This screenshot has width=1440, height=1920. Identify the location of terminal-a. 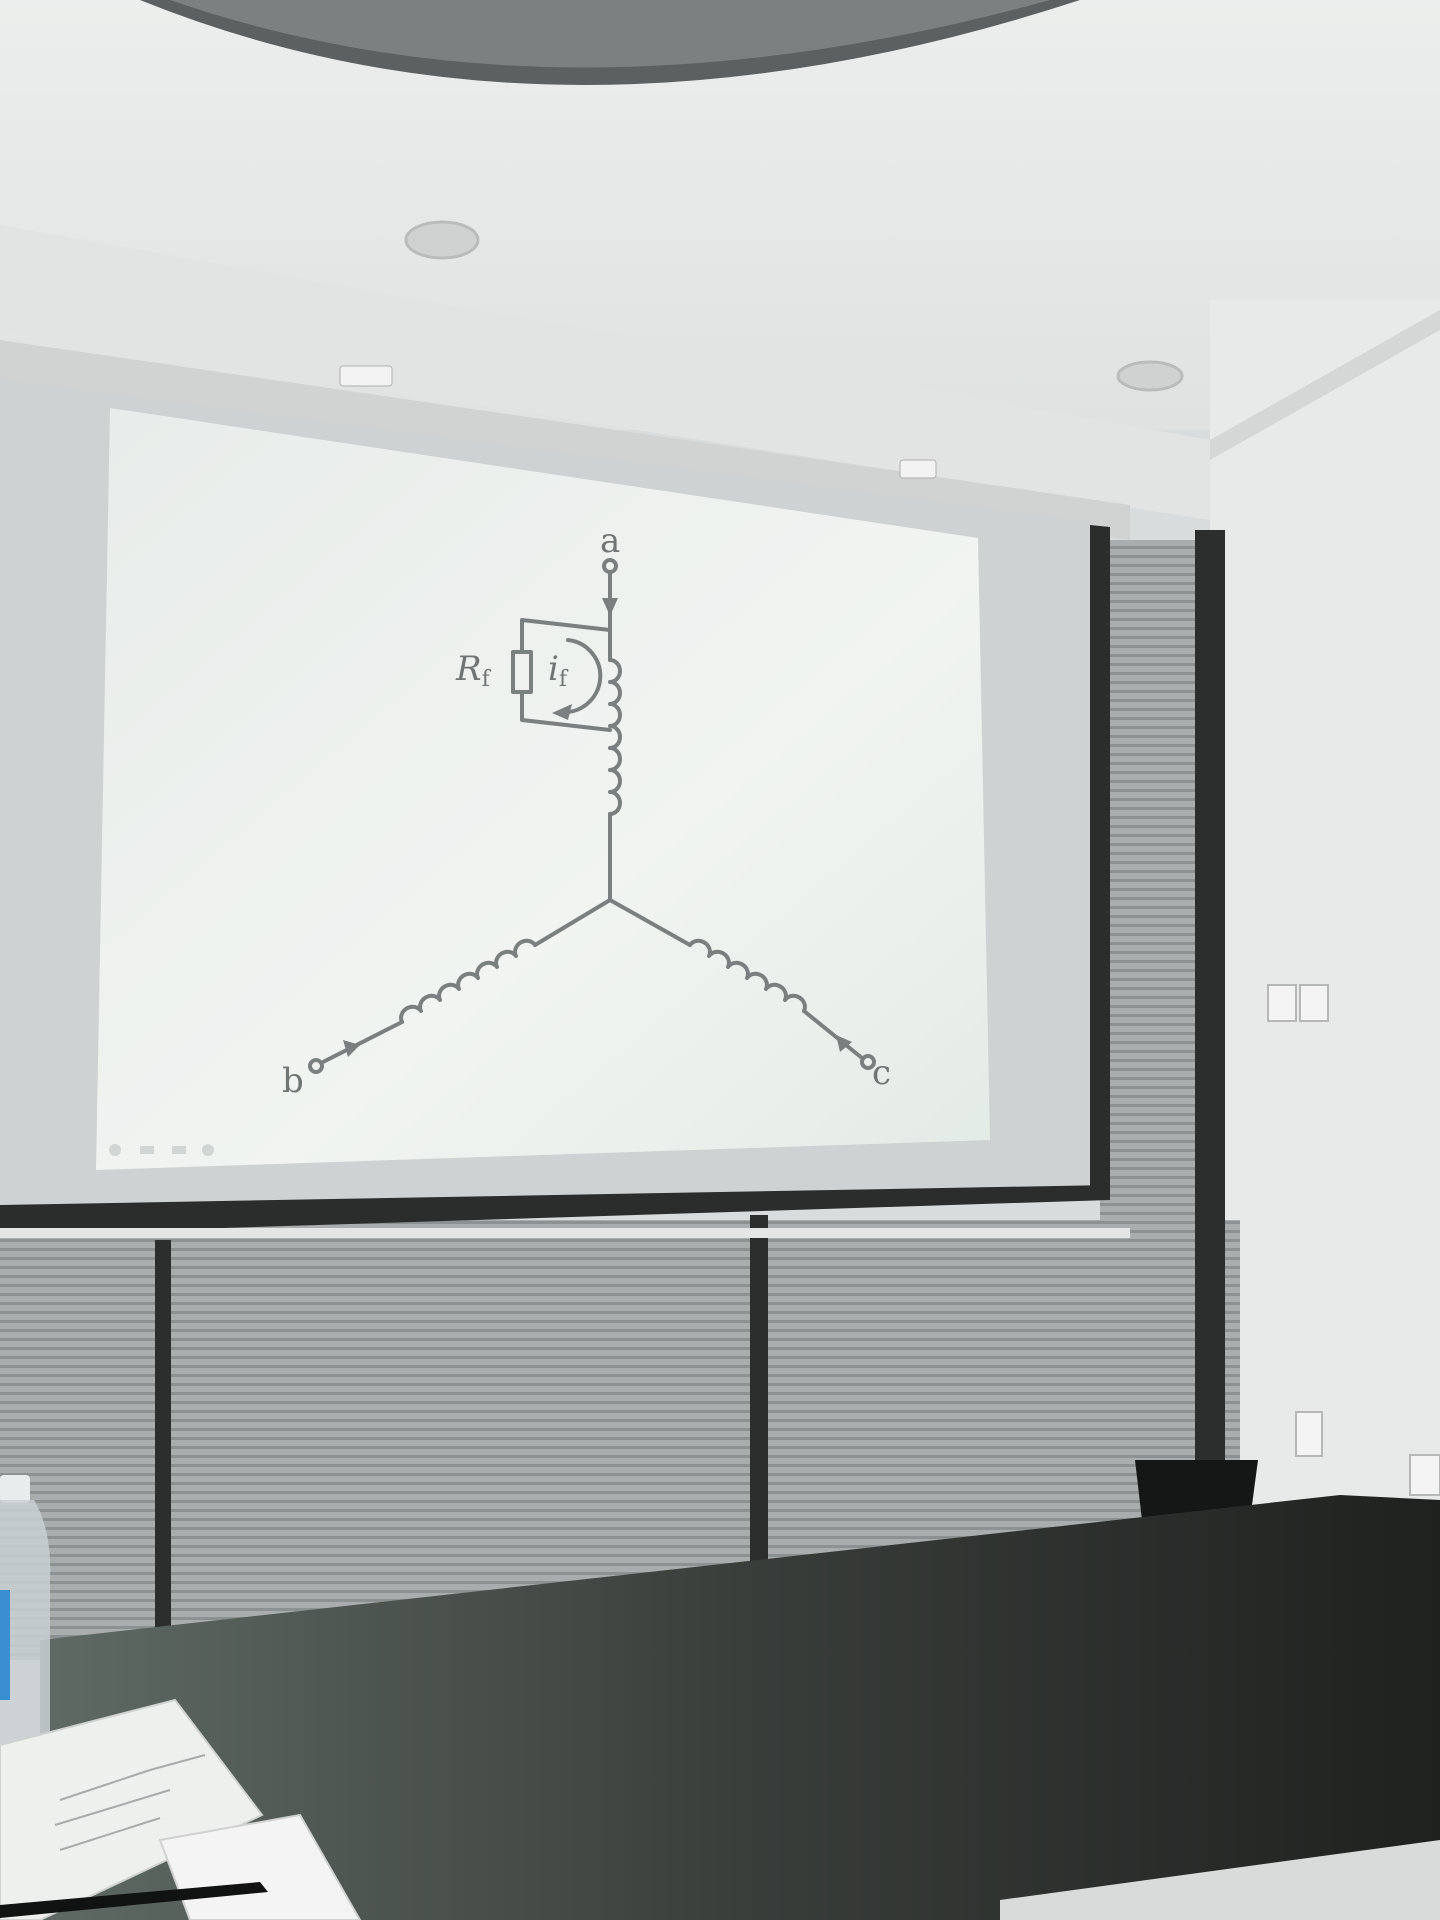
(610, 566).